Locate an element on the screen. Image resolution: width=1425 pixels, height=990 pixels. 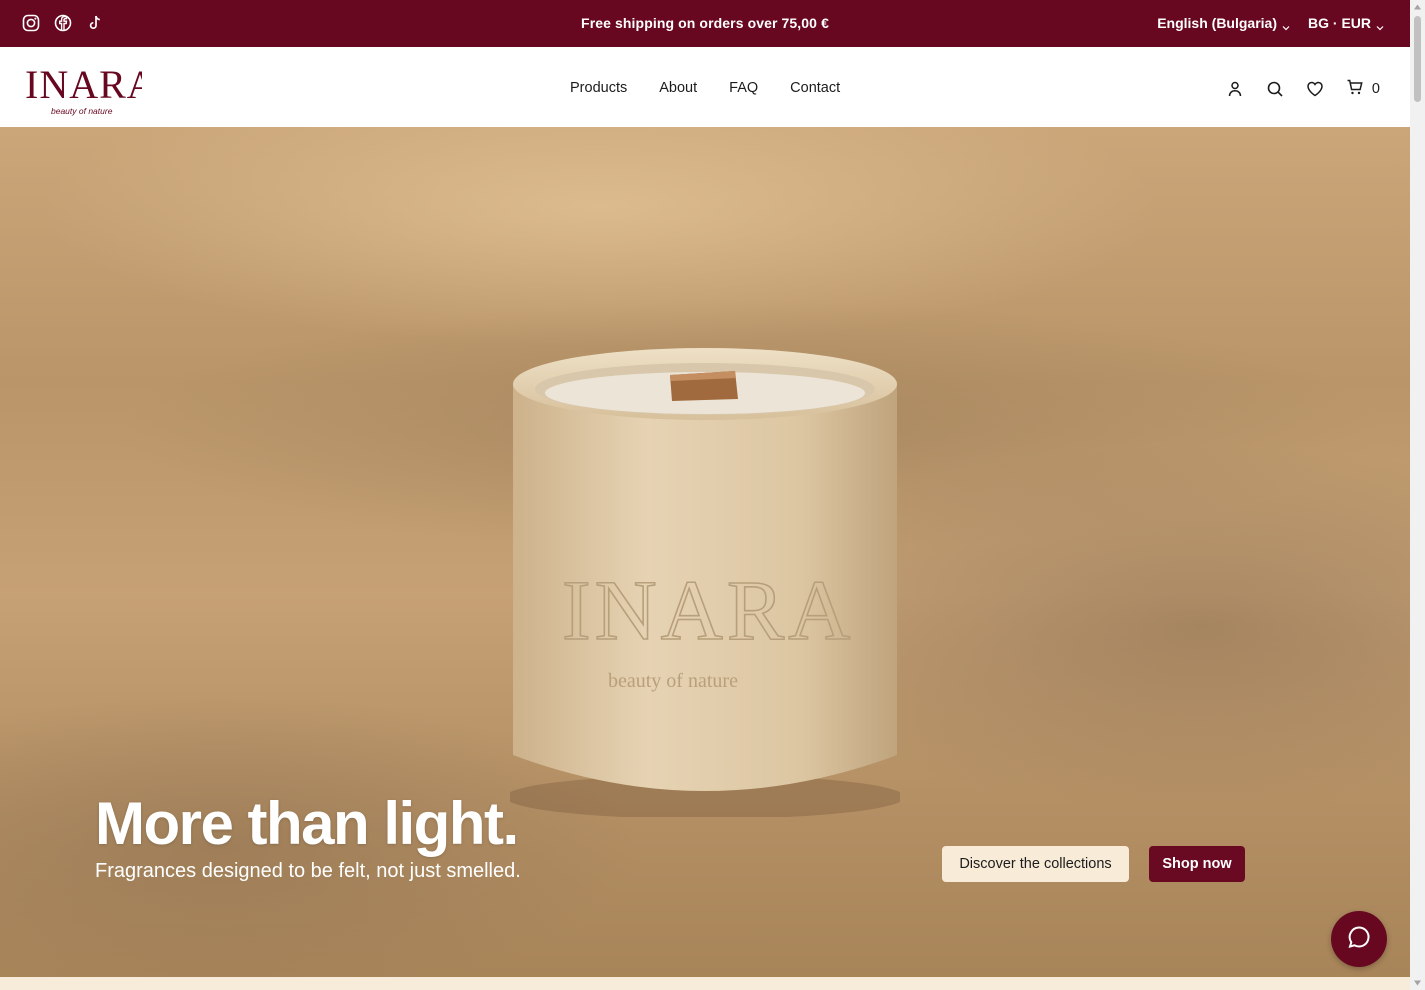
next-section-edge is located at coordinates (705, 983).